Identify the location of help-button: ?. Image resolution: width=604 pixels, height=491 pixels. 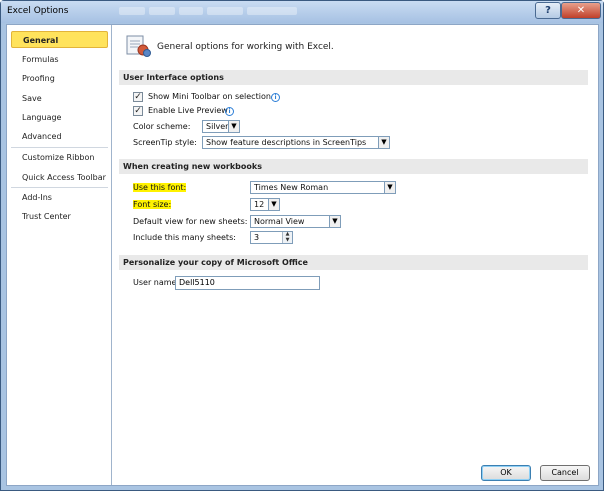
(548, 10).